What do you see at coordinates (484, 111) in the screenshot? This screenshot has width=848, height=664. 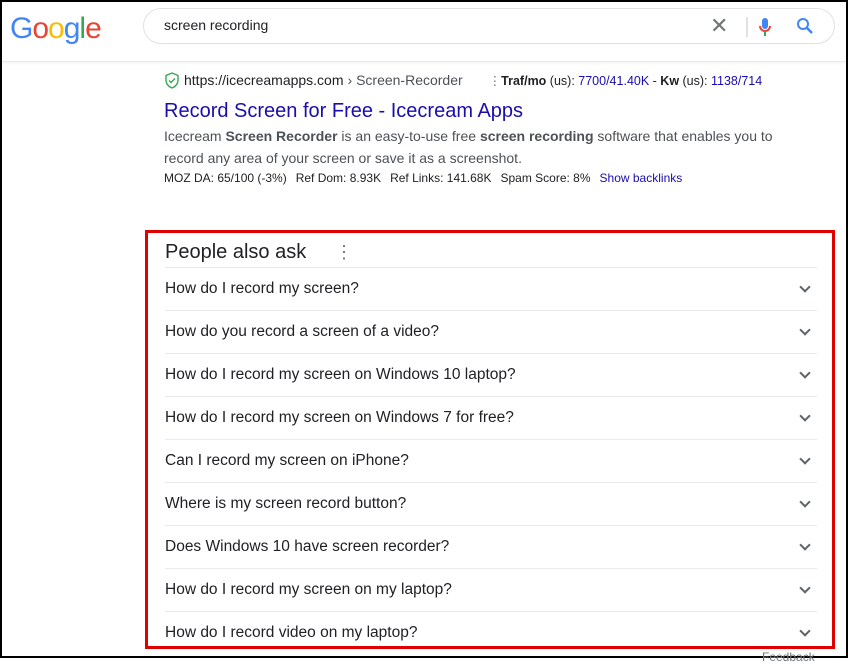 I see `result-title-link: Record Screen for Free - Icecream Apps` at bounding box center [484, 111].